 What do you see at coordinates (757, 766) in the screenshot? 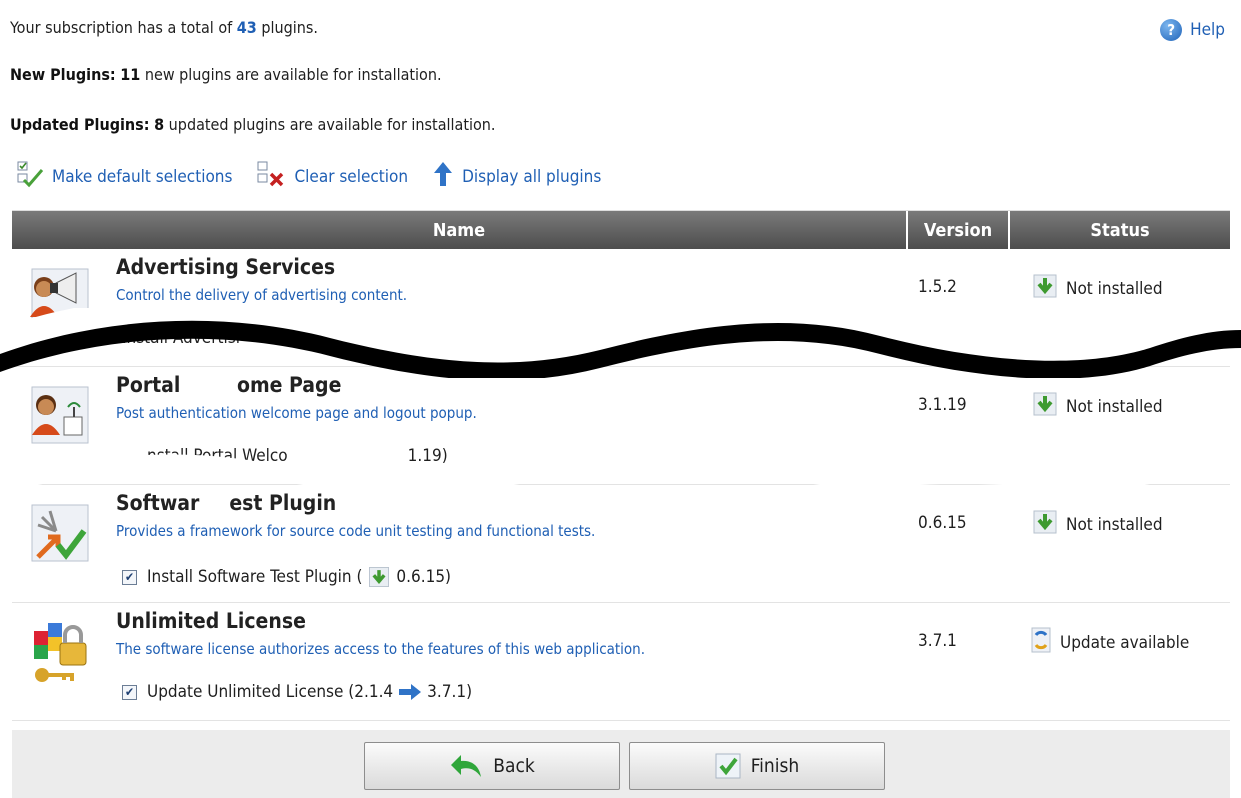
I see `finish-button: Finish` at bounding box center [757, 766].